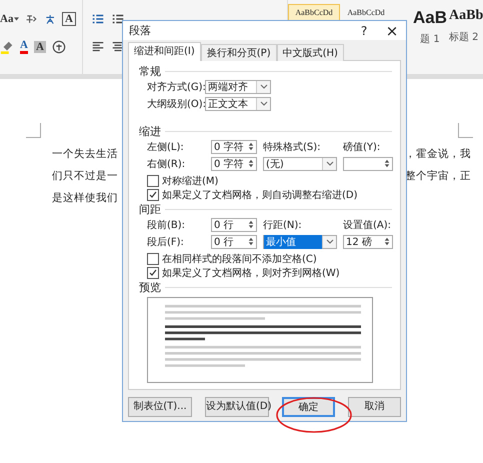 The width and height of the screenshot is (483, 463). What do you see at coordinates (364, 31) in the screenshot?
I see `help-button: ?` at bounding box center [364, 31].